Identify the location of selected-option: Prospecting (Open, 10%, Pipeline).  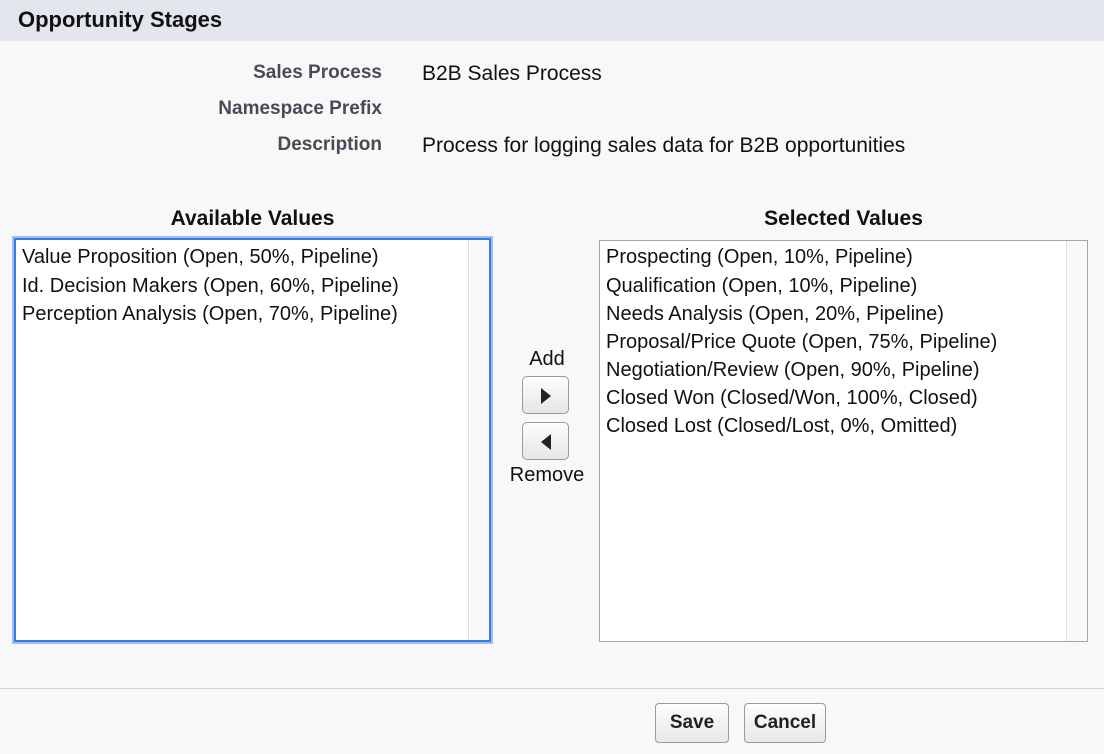
(759, 257).